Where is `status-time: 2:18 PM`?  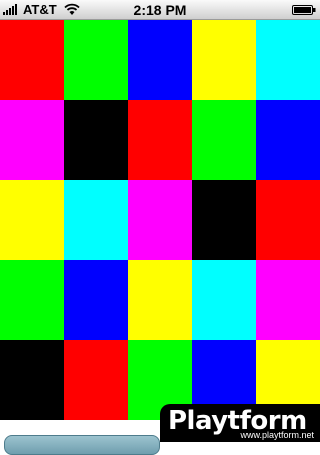
status-time: 2:18 PM is located at coordinates (160, 10).